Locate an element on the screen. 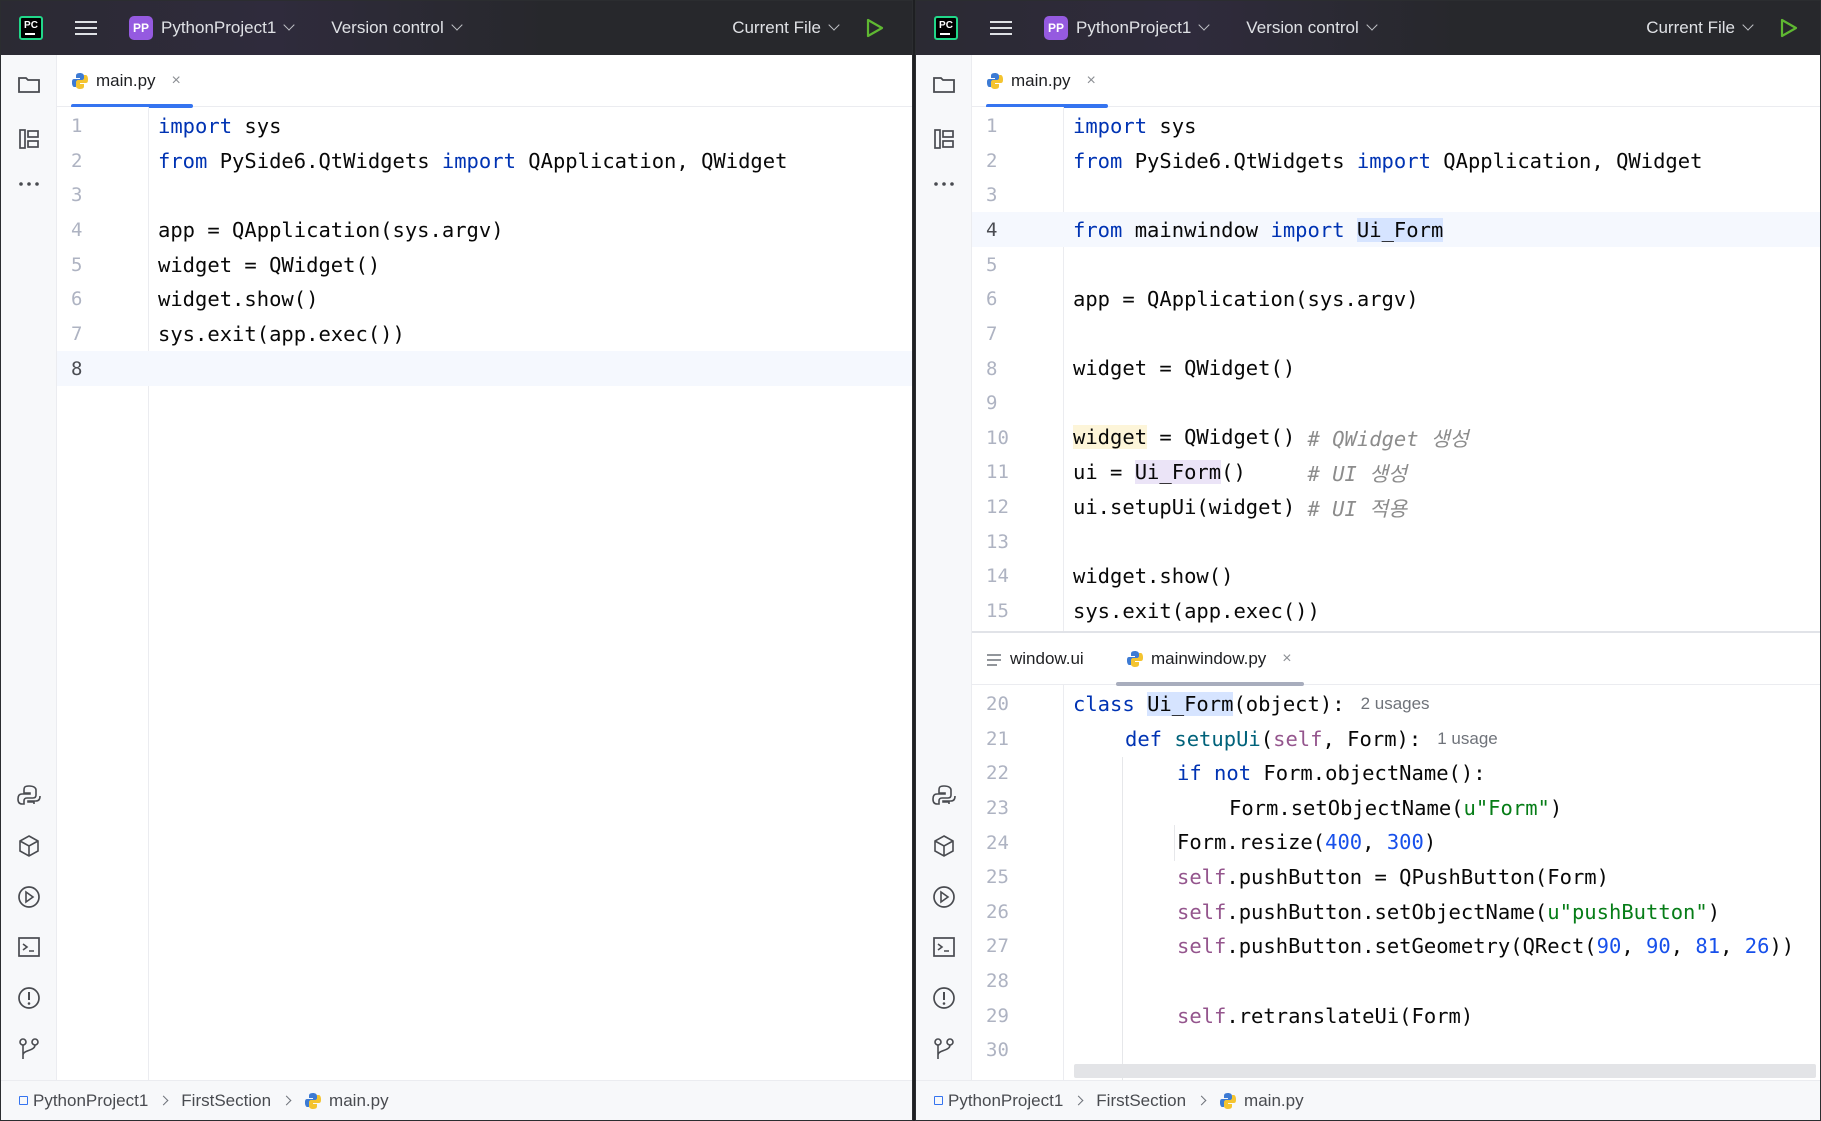 The image size is (1821, 1121). line-number: 8 is located at coordinates (992, 369).